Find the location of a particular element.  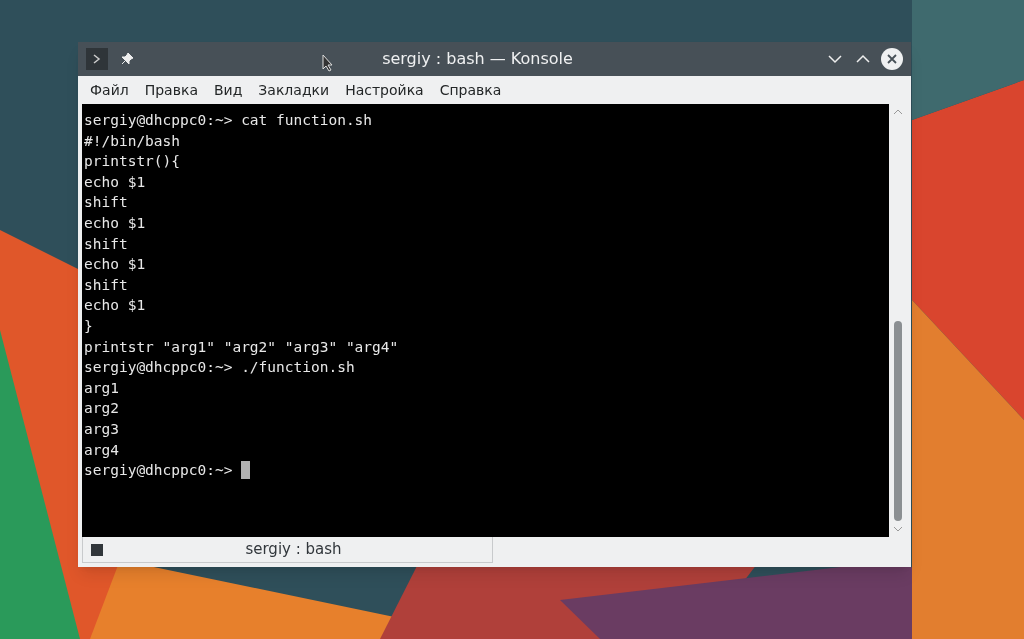

terminal-tab: sergiy : bash is located at coordinates (287, 550).